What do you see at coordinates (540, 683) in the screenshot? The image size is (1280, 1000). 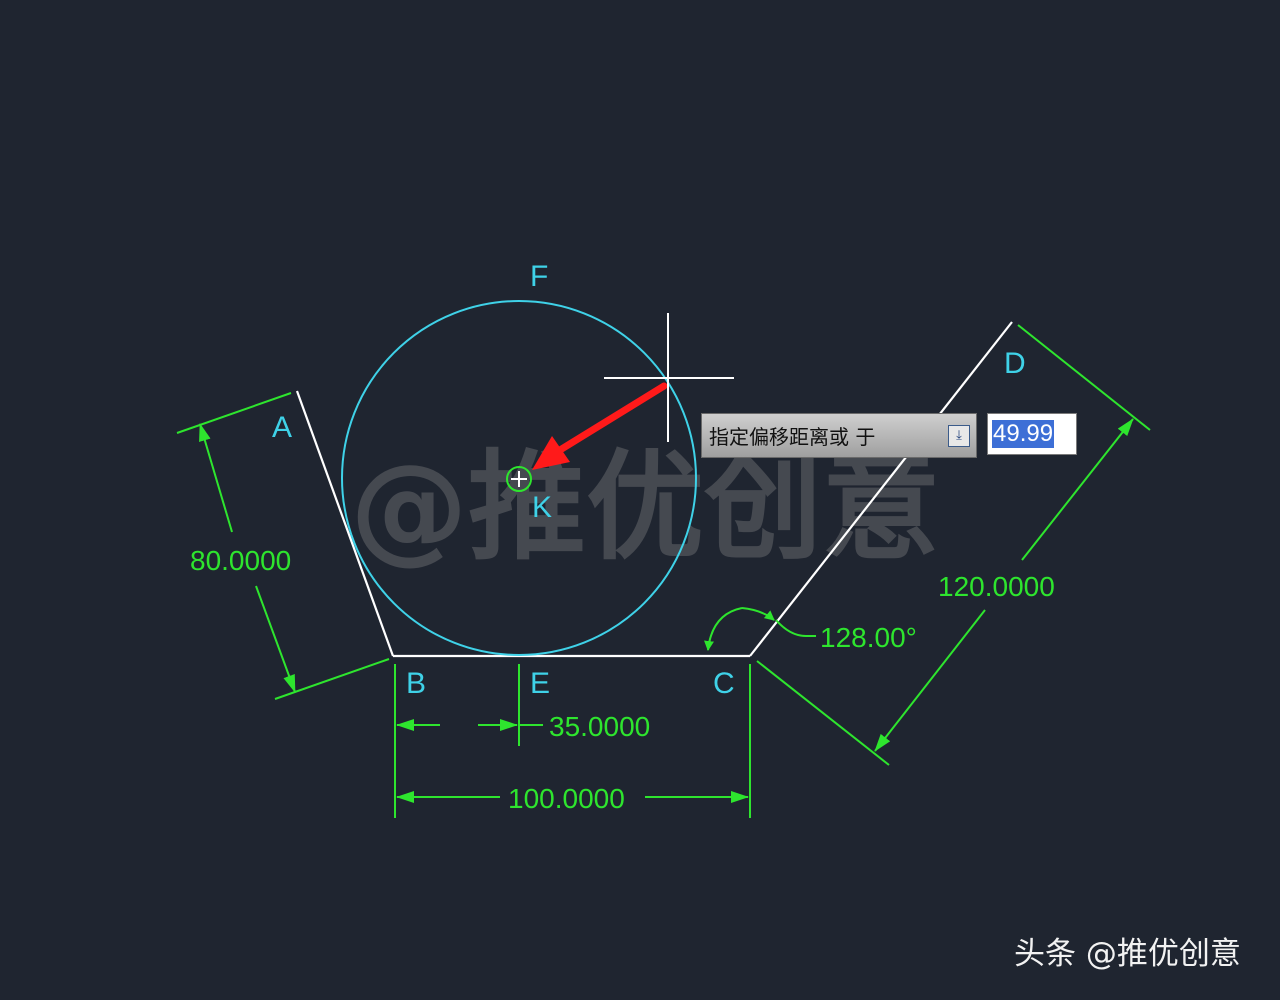 I see `label-point-e: E` at bounding box center [540, 683].